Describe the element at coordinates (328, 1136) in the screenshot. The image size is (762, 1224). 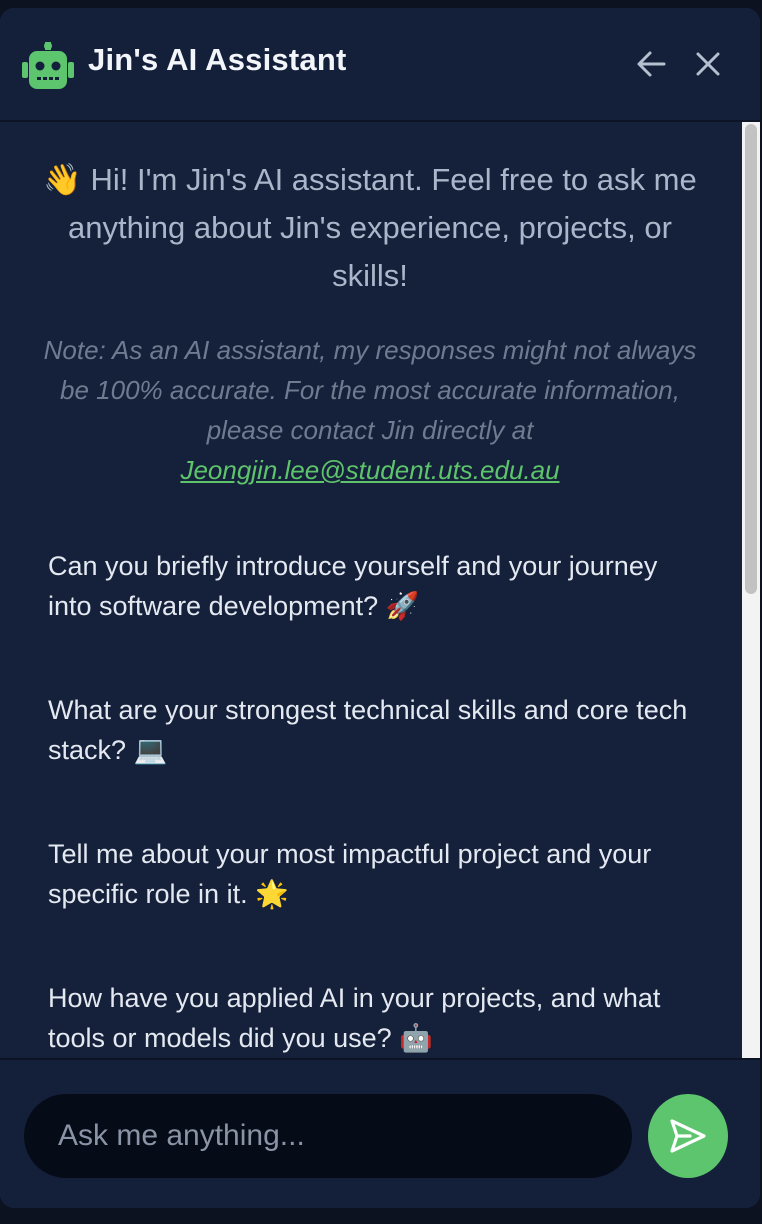
I see `message-input` at that location.